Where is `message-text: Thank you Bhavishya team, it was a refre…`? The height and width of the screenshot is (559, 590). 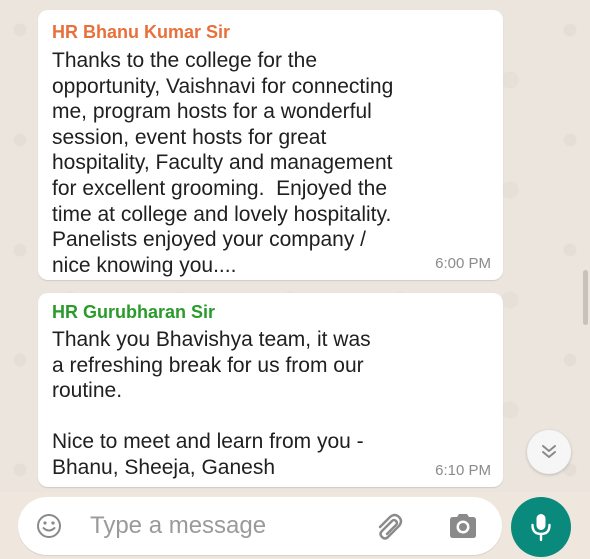
message-text: Thank you Bhavishya team, it was a refre… is located at coordinates (211, 403).